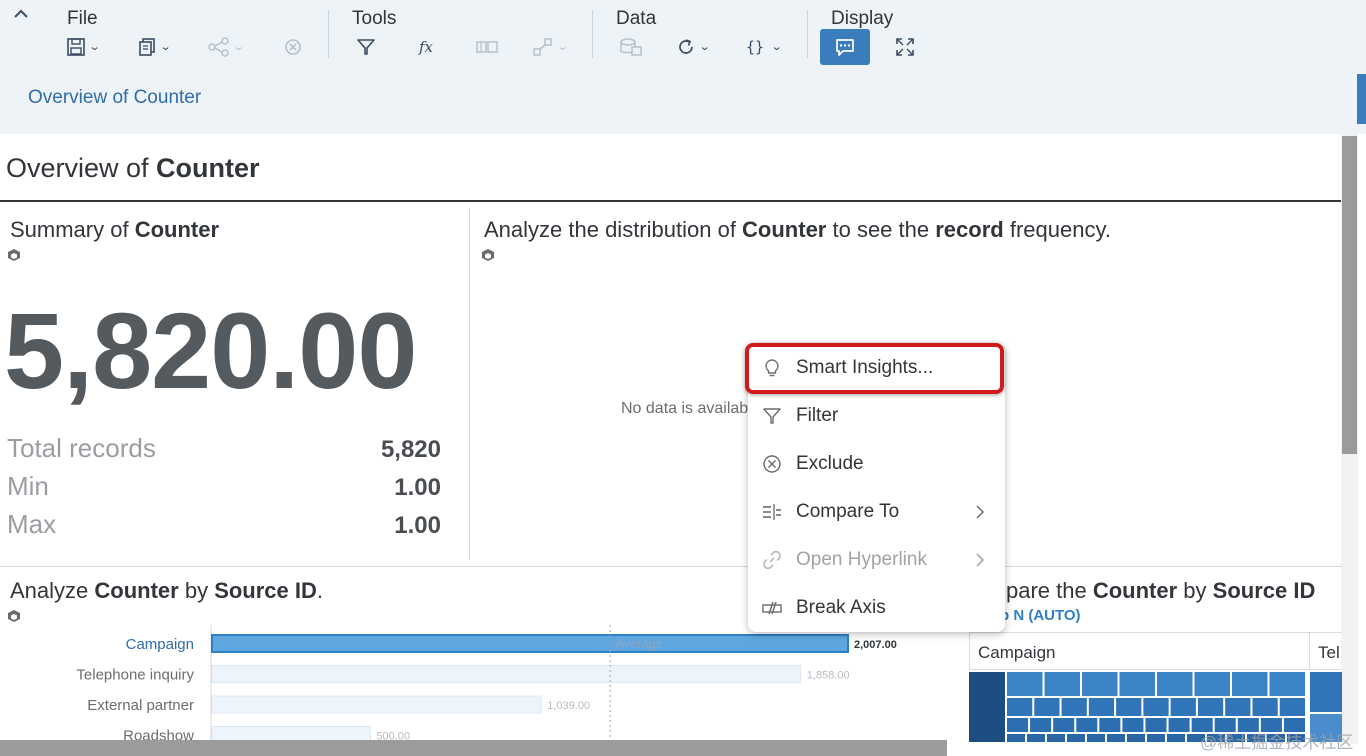  I want to click on chevron-right-icon, so click(980, 560).